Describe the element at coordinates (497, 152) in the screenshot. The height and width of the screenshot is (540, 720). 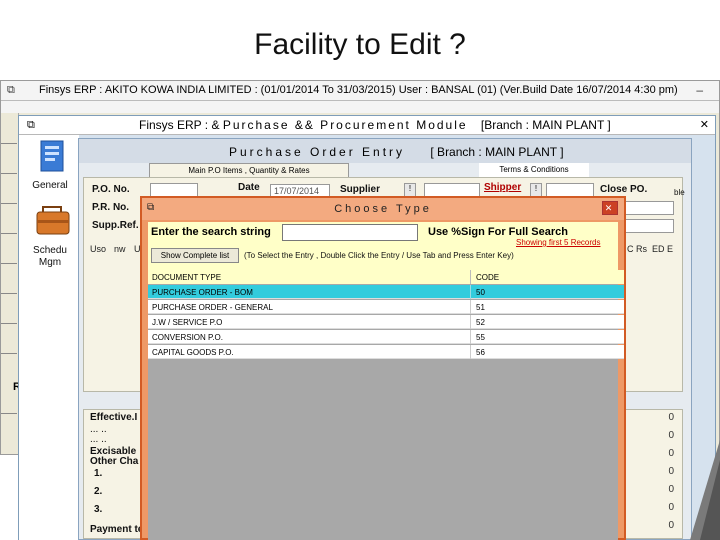
I see `po-form-branch: [ Branch : MAIN PLANT ]` at that location.